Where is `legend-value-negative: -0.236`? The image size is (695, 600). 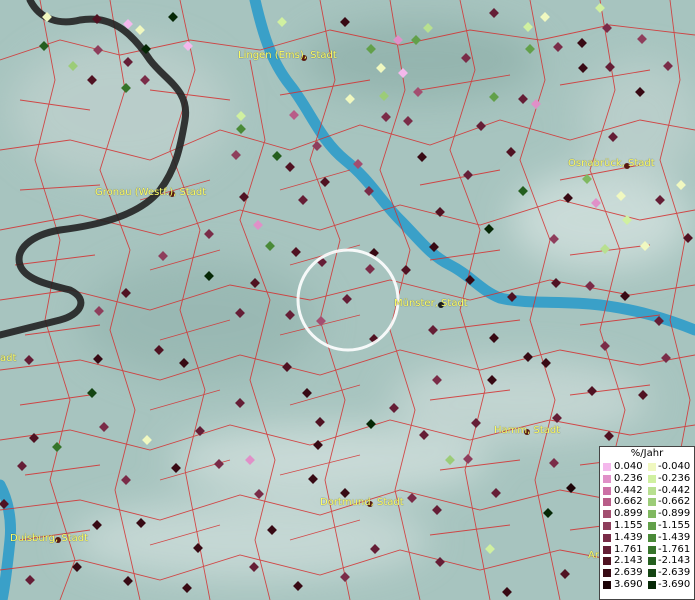 legend-value-negative: -0.236 is located at coordinates (674, 478).